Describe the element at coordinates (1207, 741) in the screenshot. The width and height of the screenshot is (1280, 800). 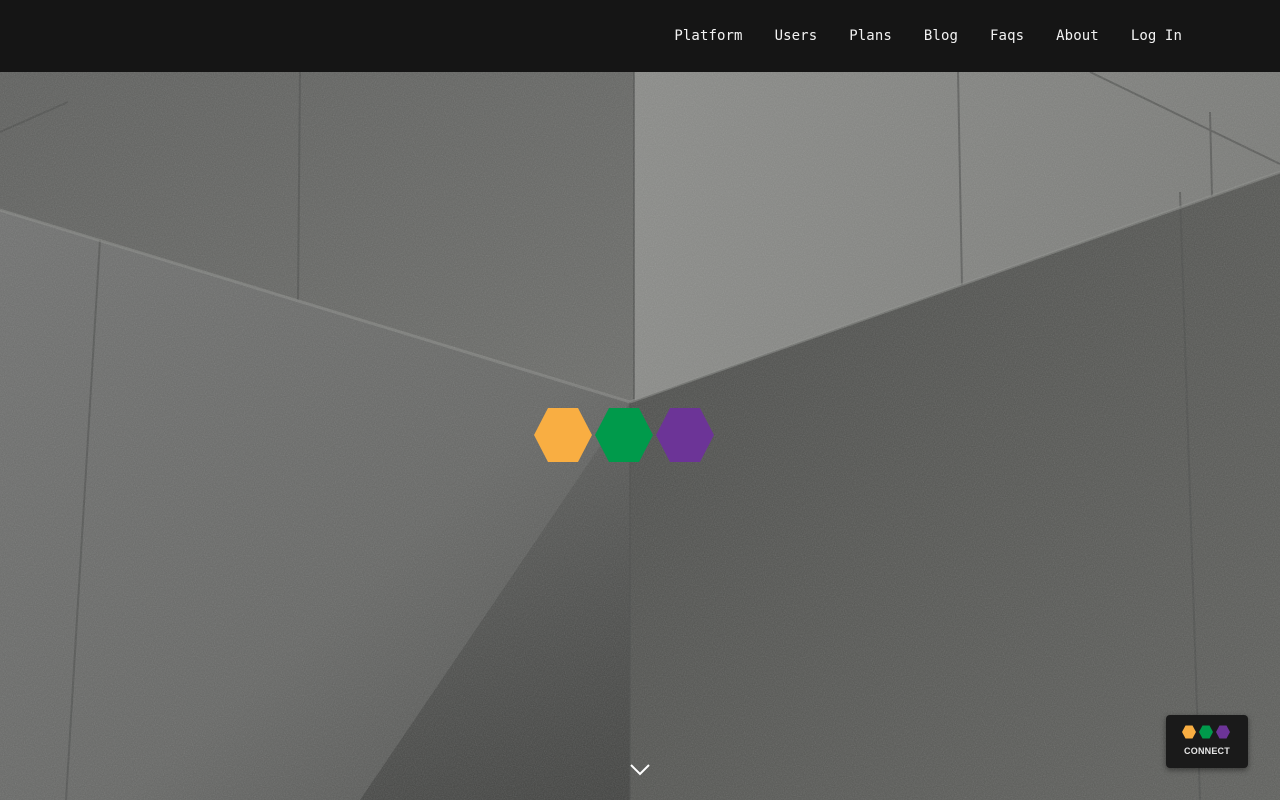
I see `connect-widget-button: CONNECT` at that location.